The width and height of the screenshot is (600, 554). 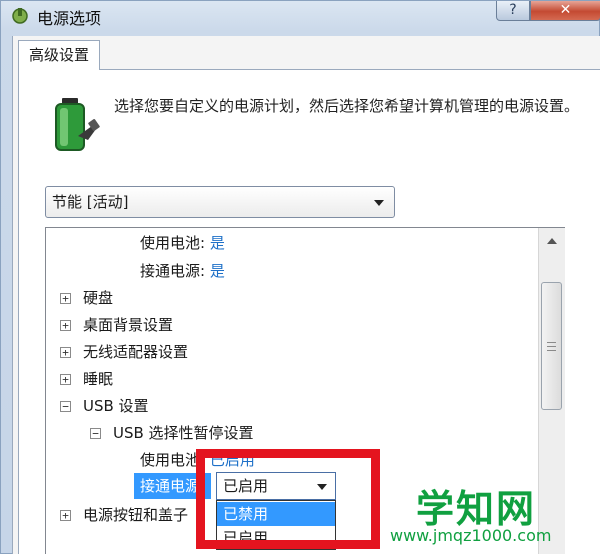 I want to click on watermark-logo: 学知网, so click(x=476, y=509).